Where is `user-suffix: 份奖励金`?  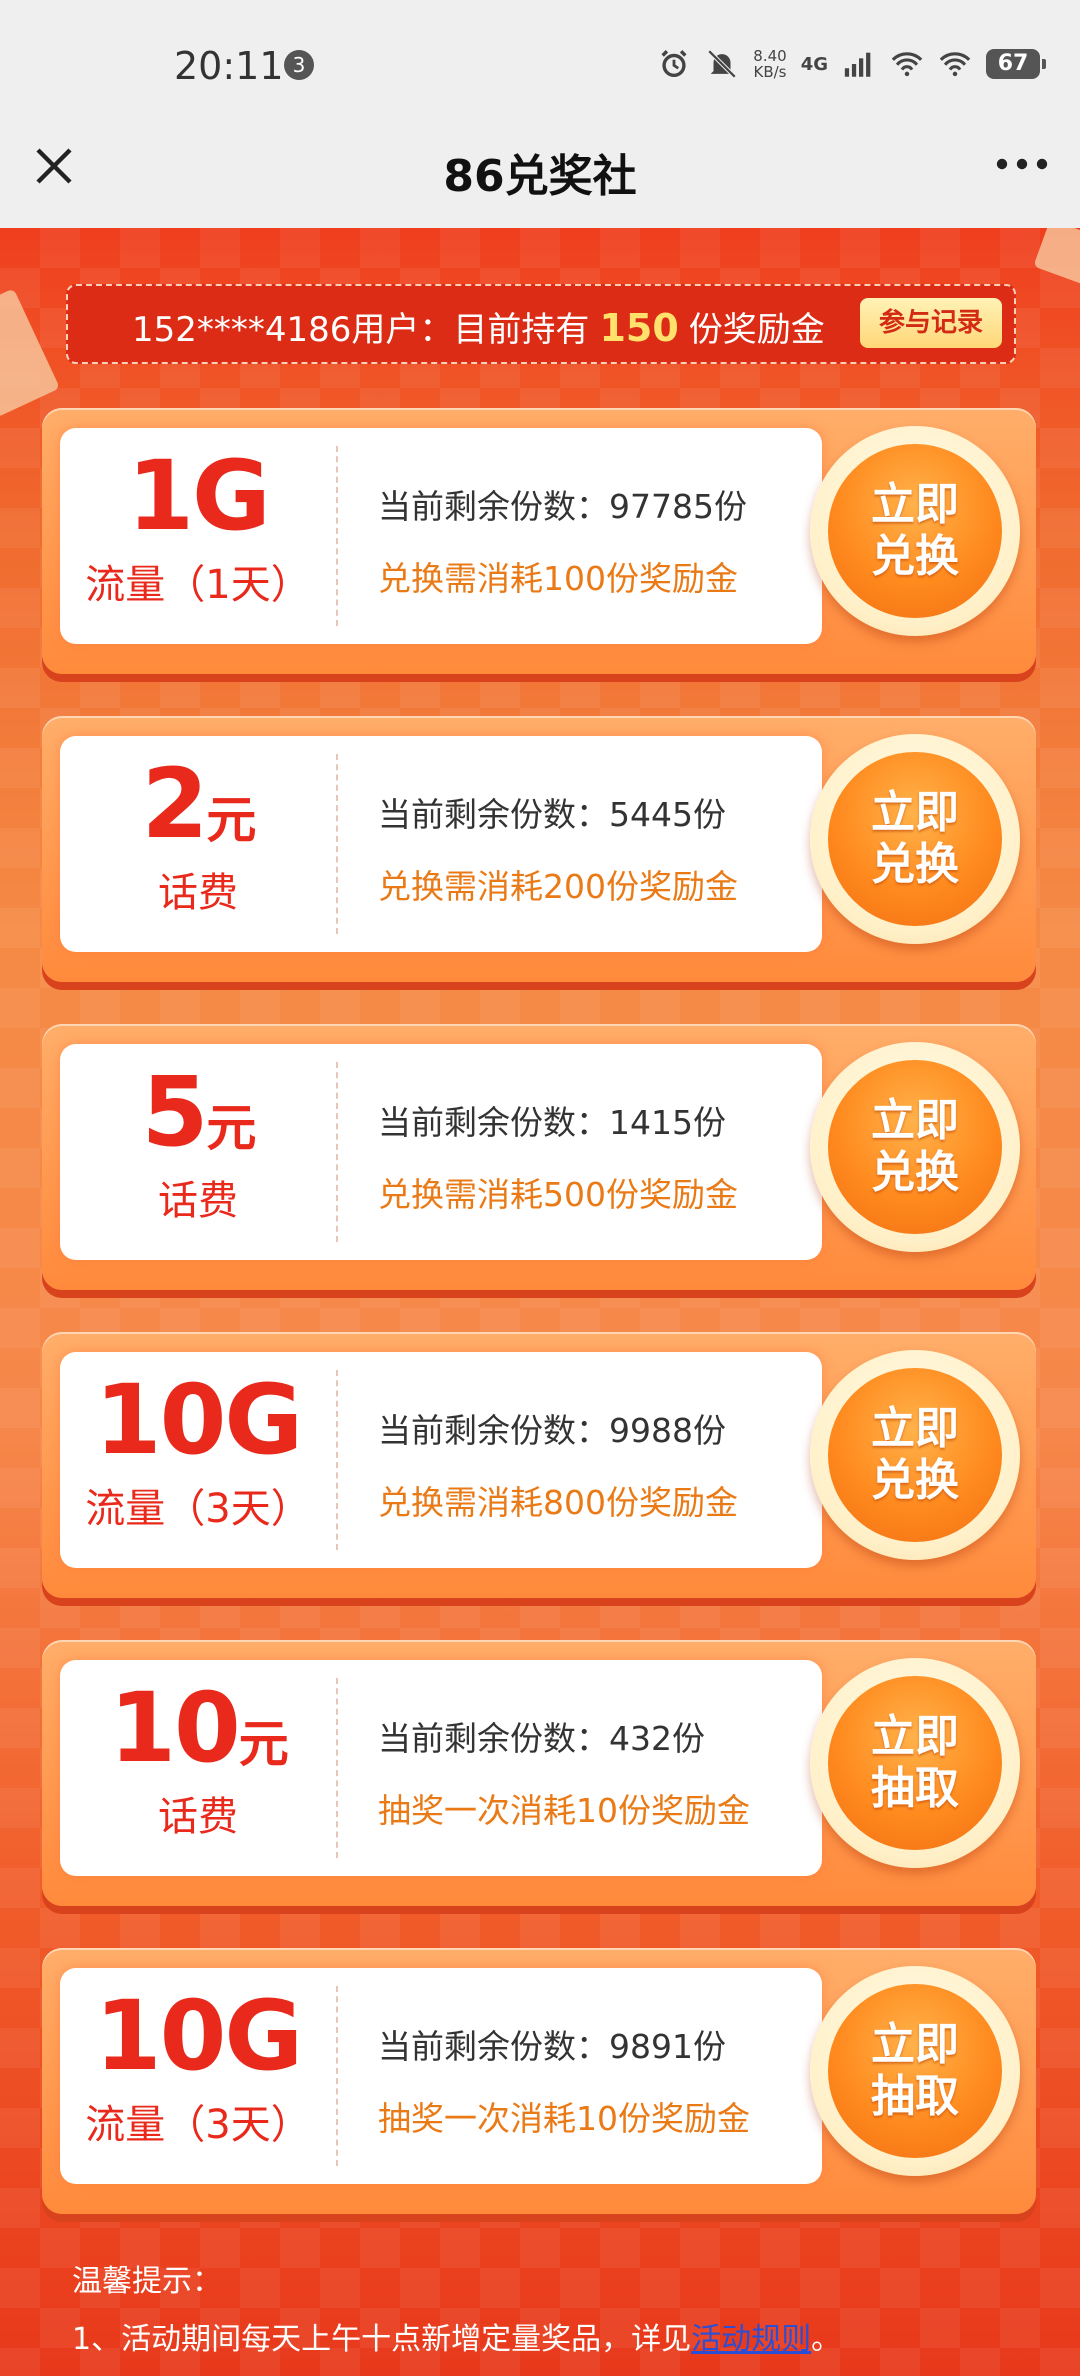
user-suffix: 份奖励金 is located at coordinates (756, 330).